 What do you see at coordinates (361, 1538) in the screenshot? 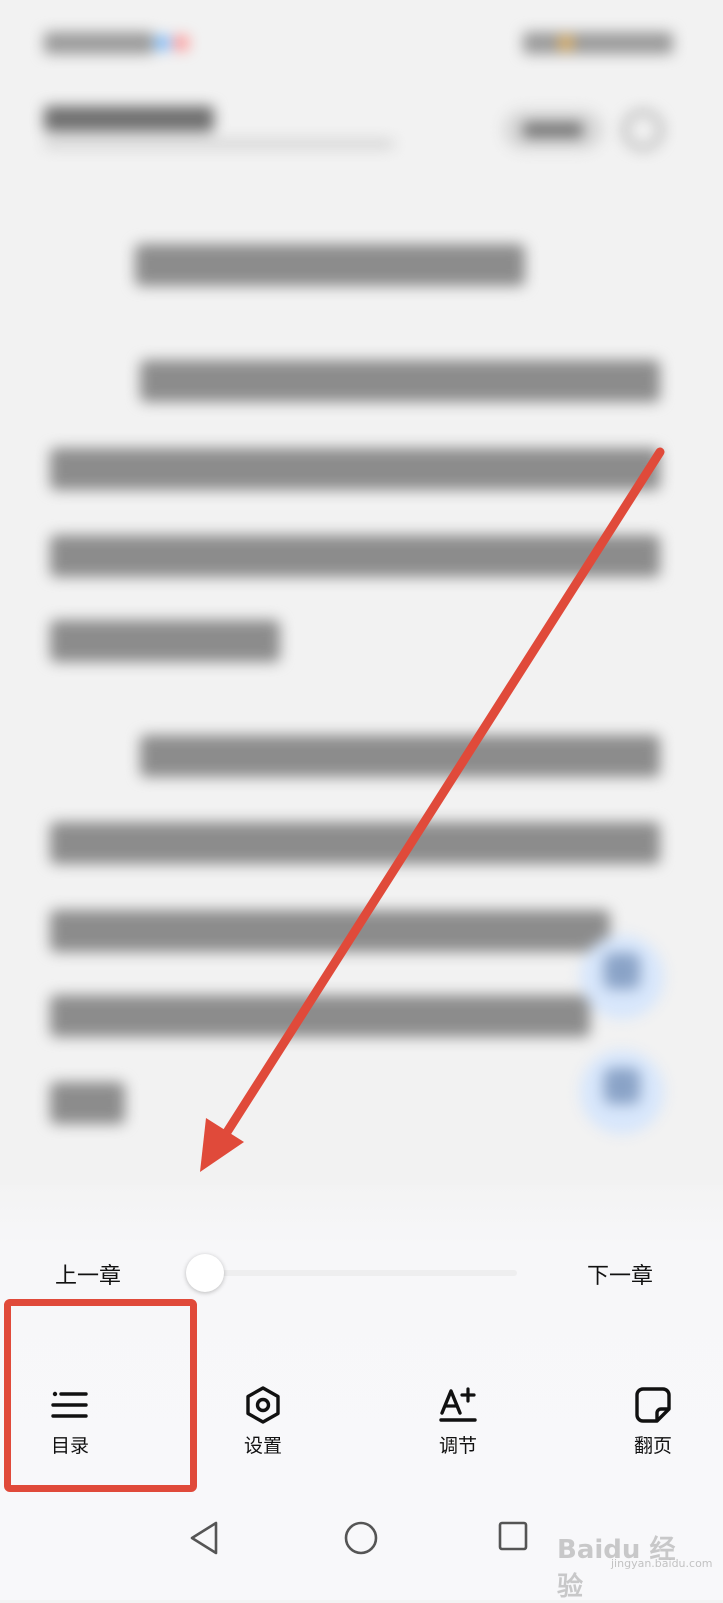
I see `home-icon` at bounding box center [361, 1538].